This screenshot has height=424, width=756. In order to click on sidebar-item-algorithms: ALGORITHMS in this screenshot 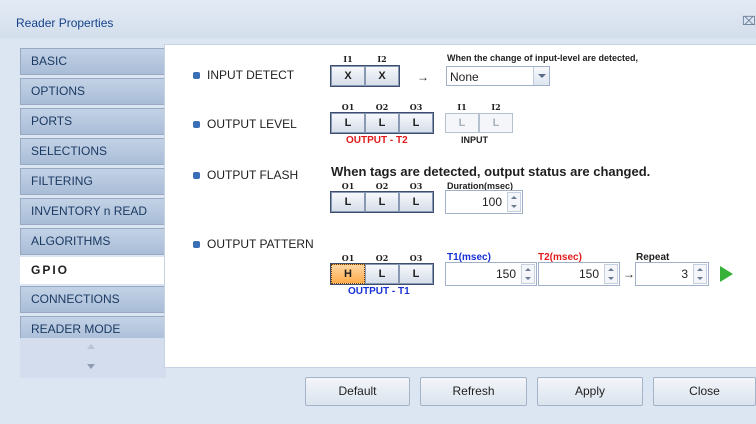, I will do `click(93, 241)`.